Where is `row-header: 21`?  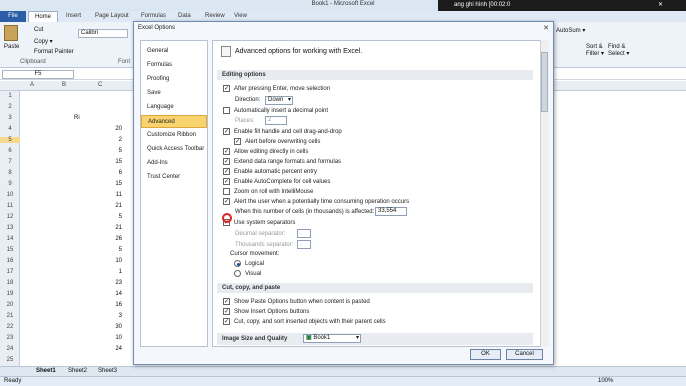
row-header: 21 is located at coordinates (10, 316).